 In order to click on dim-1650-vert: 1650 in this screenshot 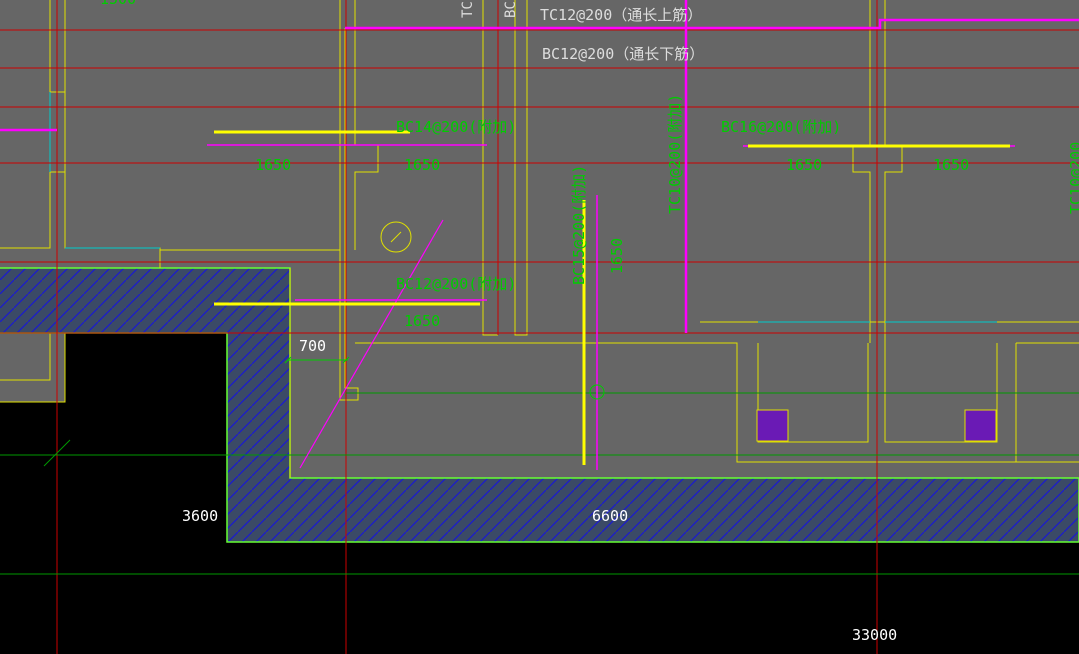, I will do `click(617, 256)`.